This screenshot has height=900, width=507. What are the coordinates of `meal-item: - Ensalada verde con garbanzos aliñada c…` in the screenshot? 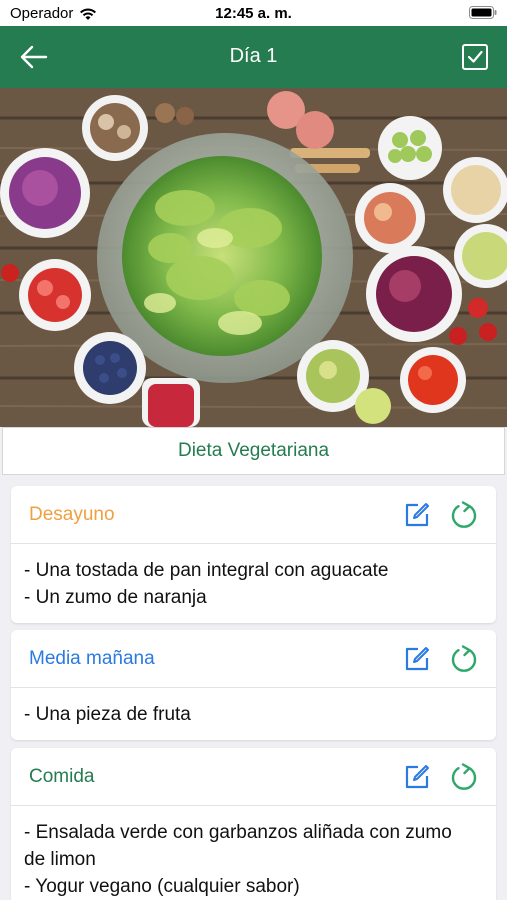 It's located at (241, 846).